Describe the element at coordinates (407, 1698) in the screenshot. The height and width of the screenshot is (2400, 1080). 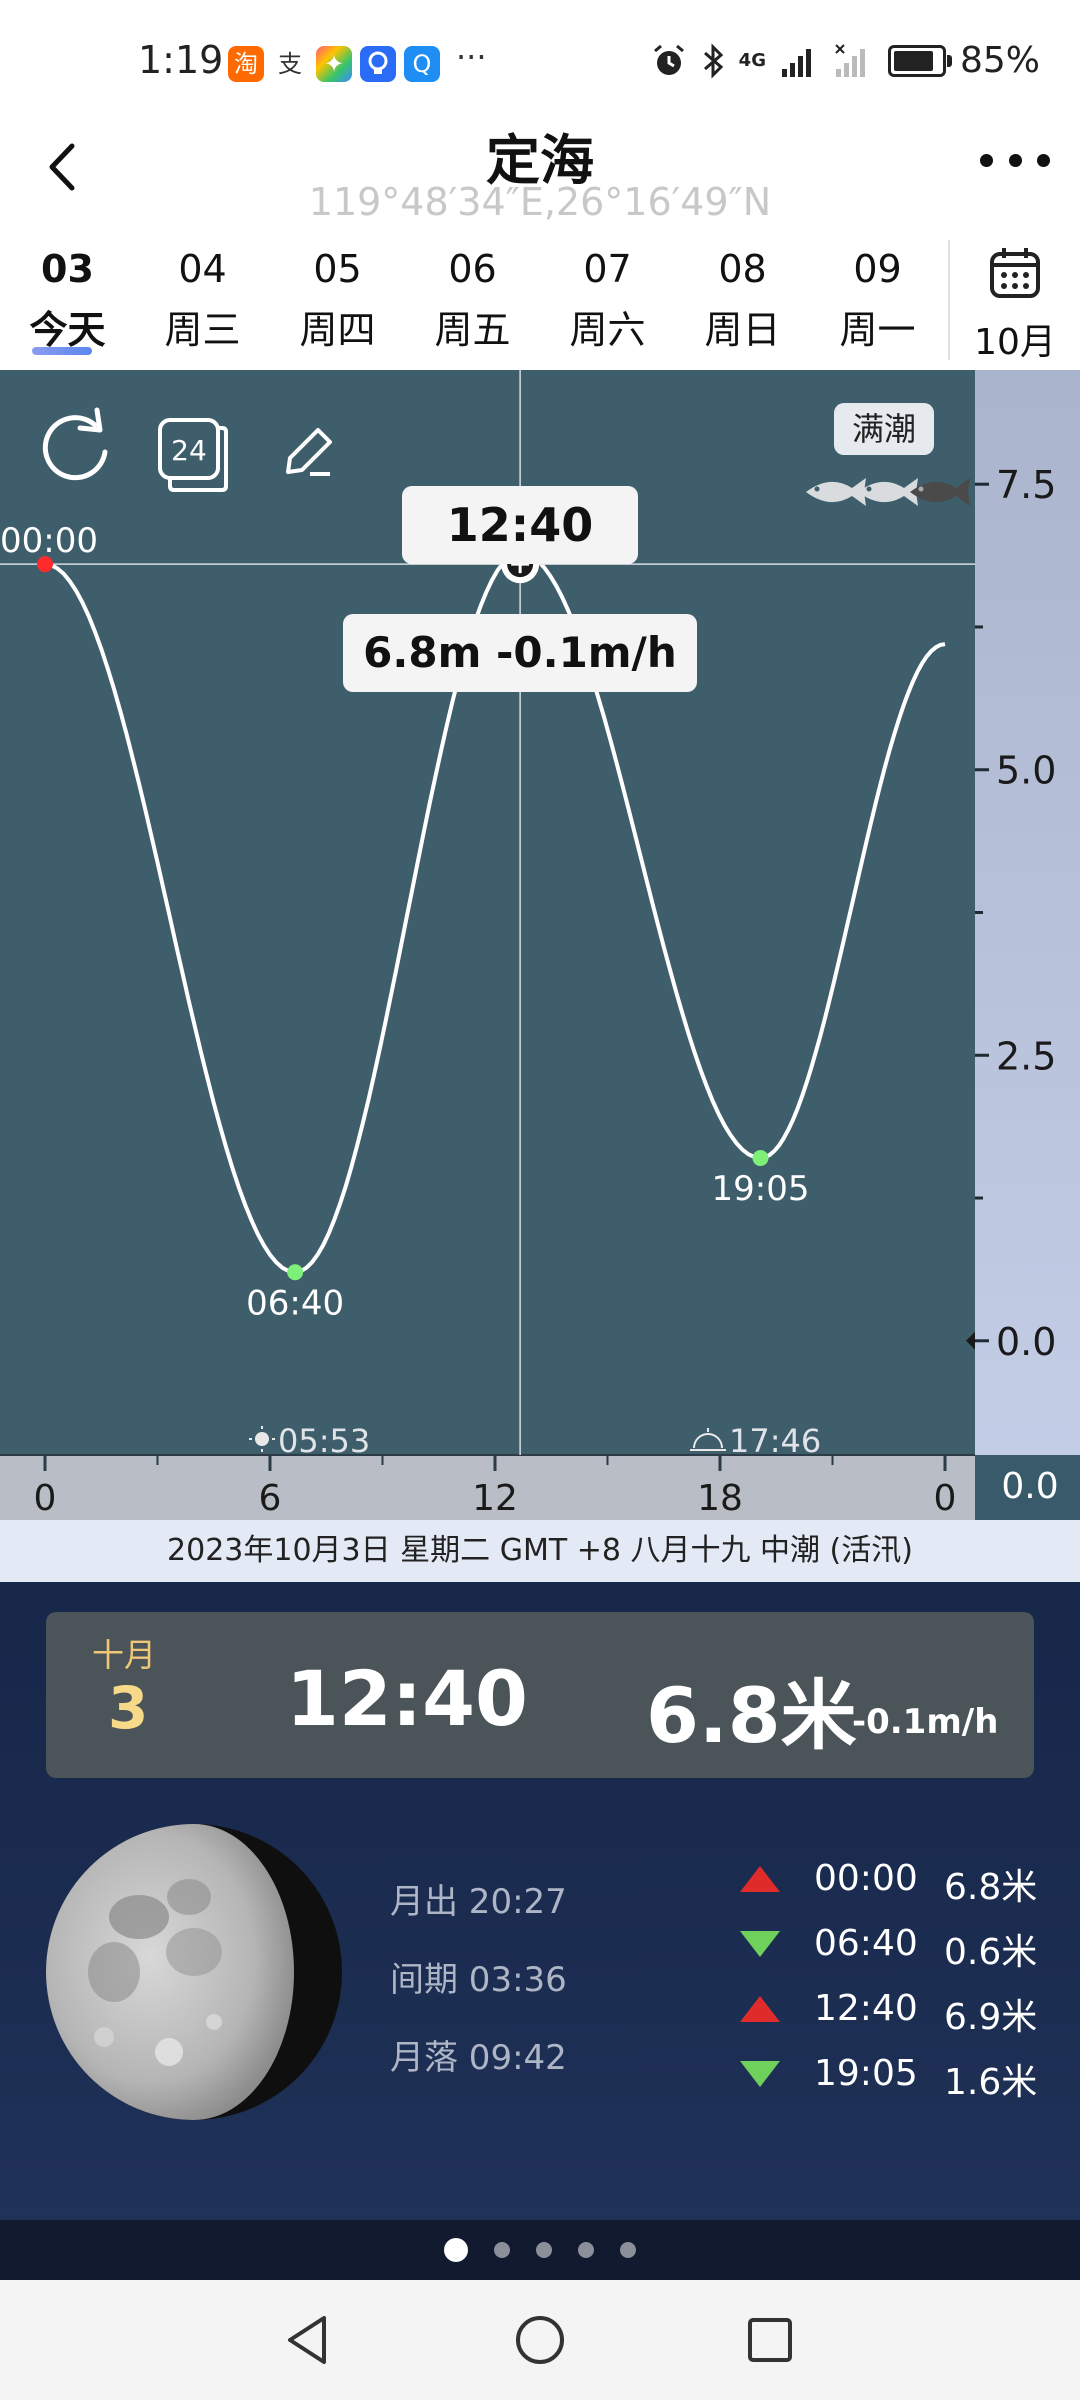
I see `card-time: 12:40` at that location.